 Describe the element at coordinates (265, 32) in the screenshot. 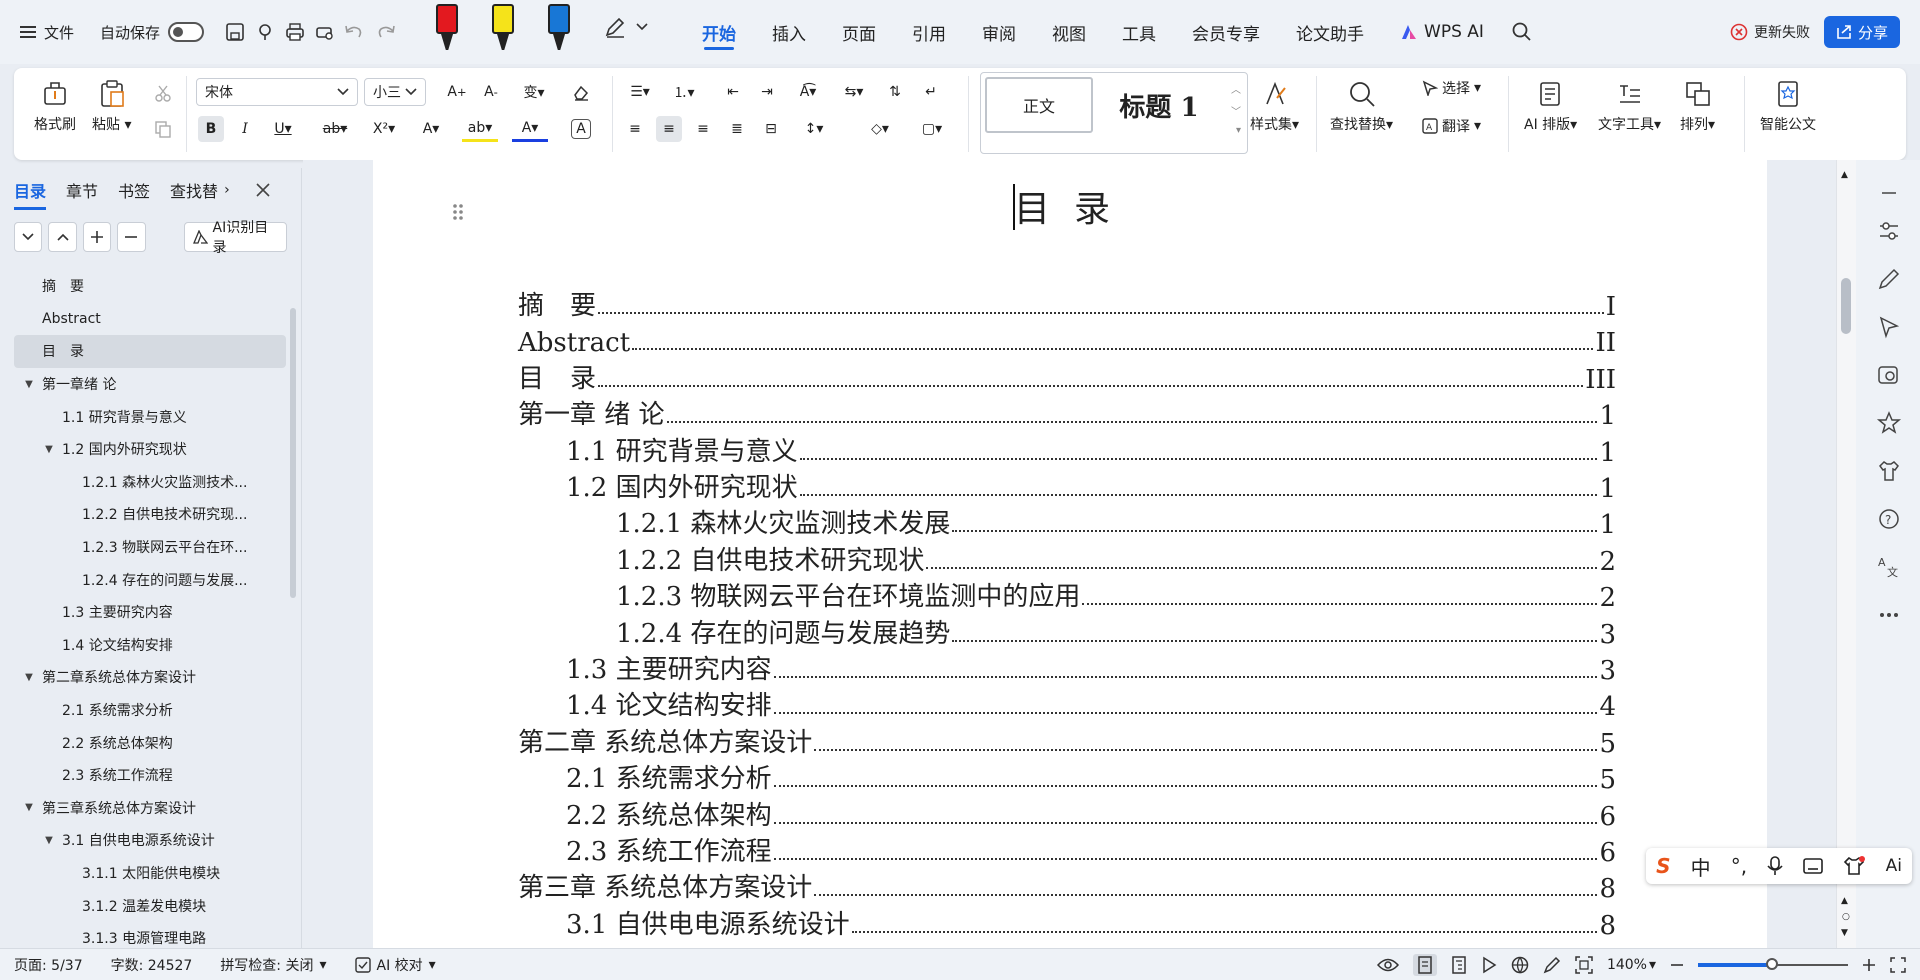

I see `export-icon` at that location.